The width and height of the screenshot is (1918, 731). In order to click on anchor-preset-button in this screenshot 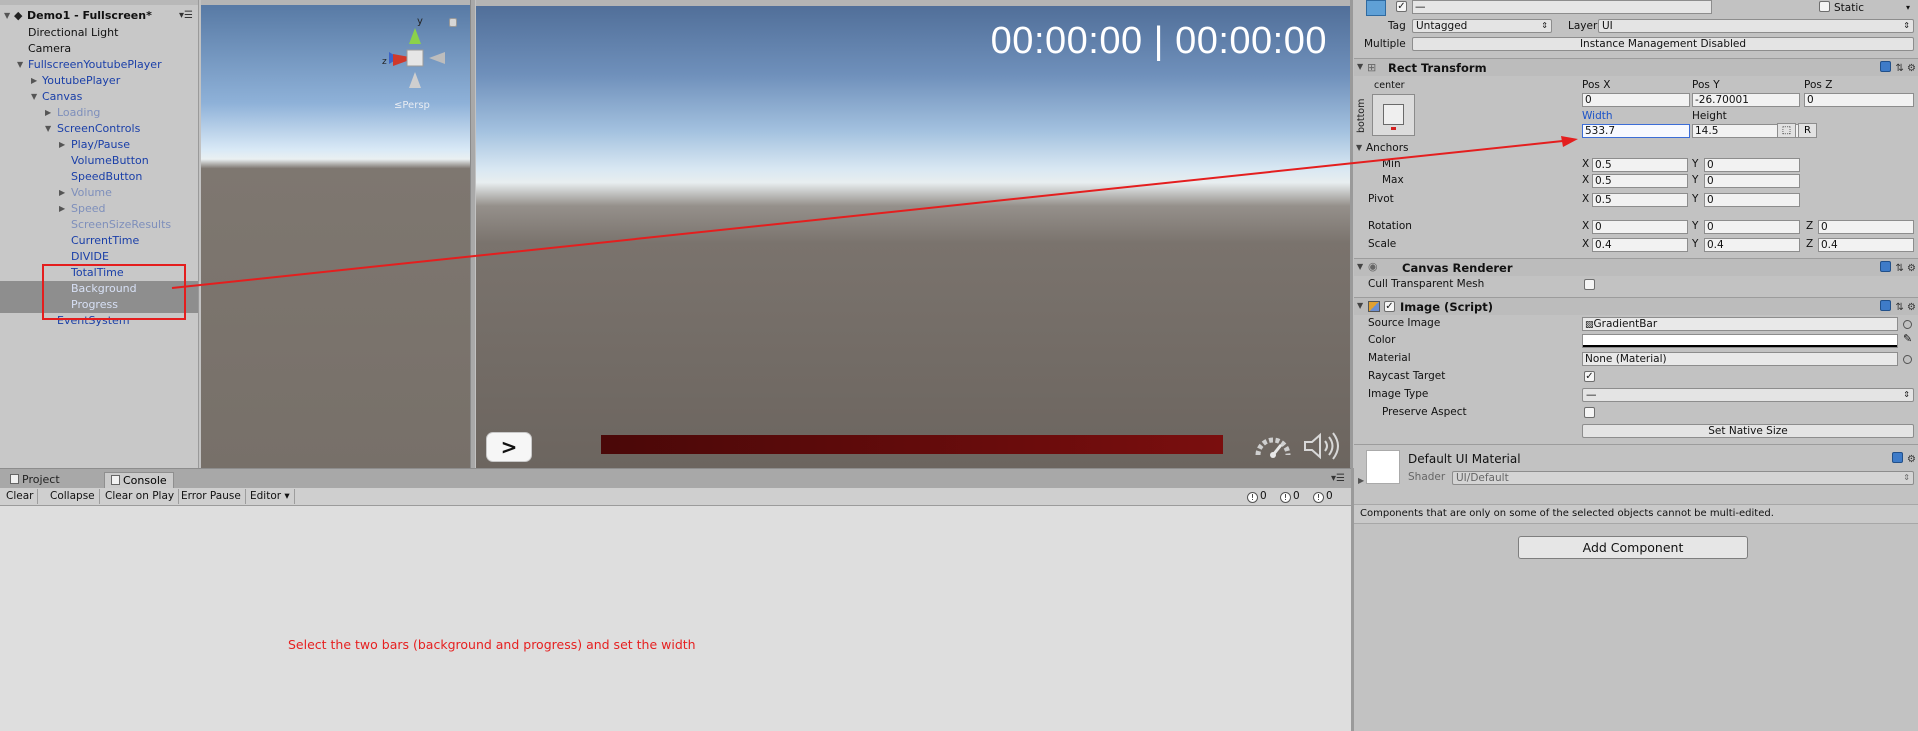, I will do `click(1393, 115)`.